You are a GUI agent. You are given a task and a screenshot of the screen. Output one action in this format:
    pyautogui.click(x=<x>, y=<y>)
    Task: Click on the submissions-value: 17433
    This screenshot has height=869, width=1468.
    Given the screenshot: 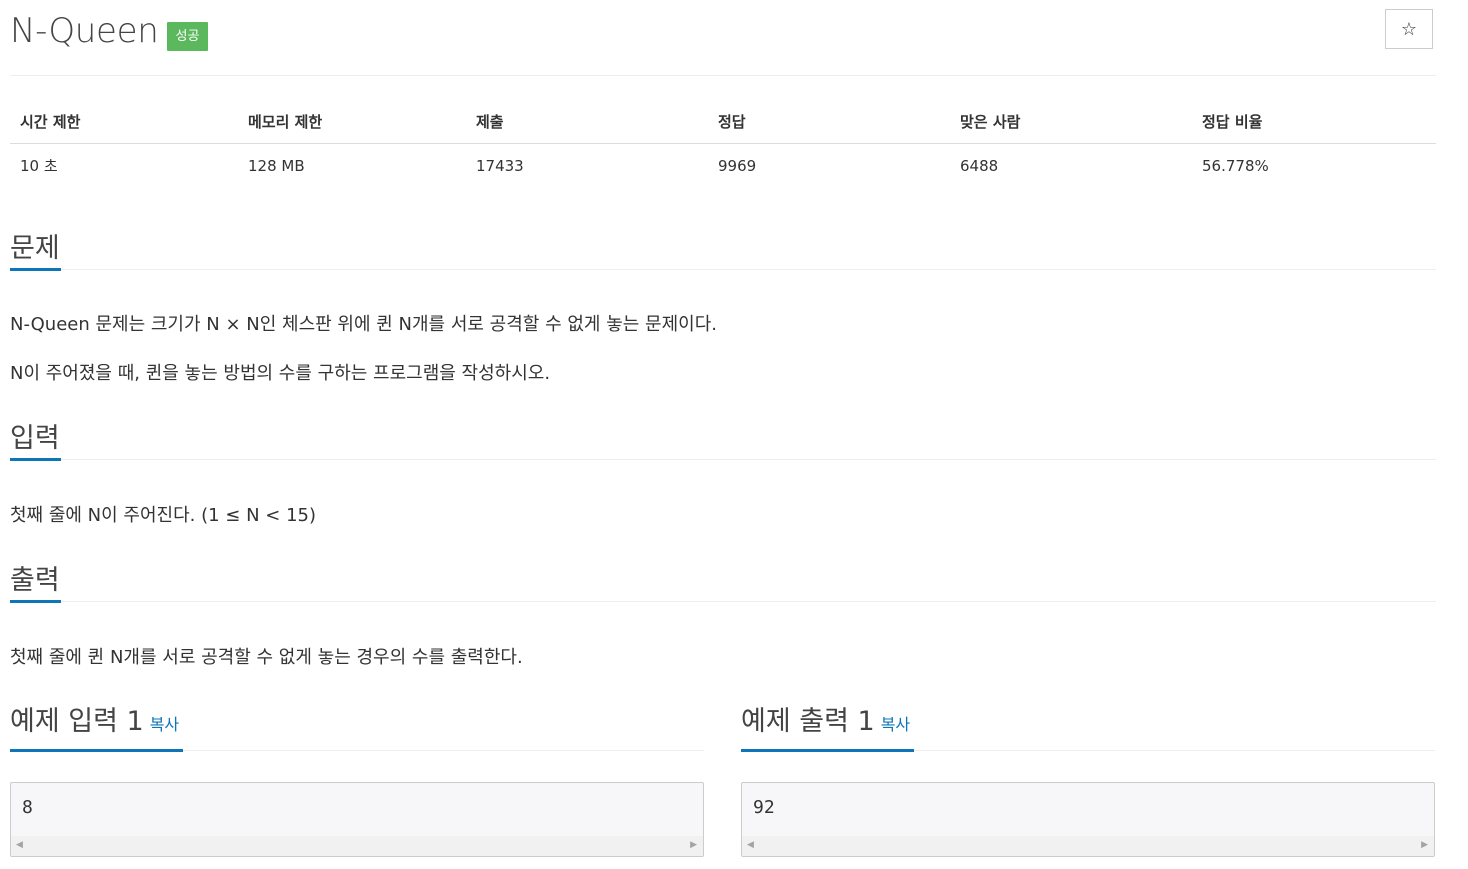 What is the action you would take?
    pyautogui.click(x=500, y=165)
    